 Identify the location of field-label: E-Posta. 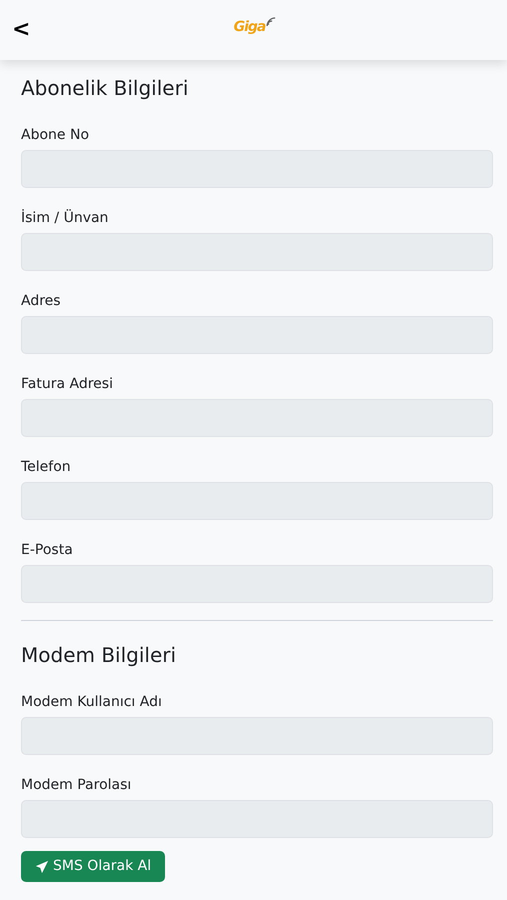
(47, 550).